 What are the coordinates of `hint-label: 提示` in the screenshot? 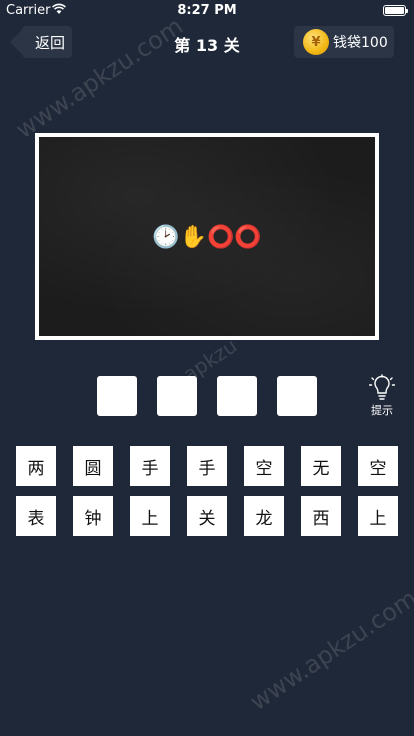 It's located at (382, 410).